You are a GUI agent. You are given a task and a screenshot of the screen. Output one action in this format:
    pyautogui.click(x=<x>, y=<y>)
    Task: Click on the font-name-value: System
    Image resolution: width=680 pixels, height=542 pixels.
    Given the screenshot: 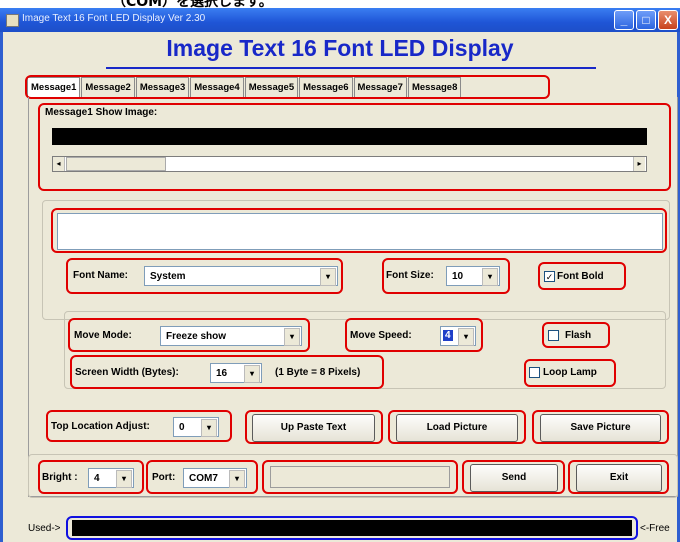 What is the action you would take?
    pyautogui.click(x=168, y=276)
    